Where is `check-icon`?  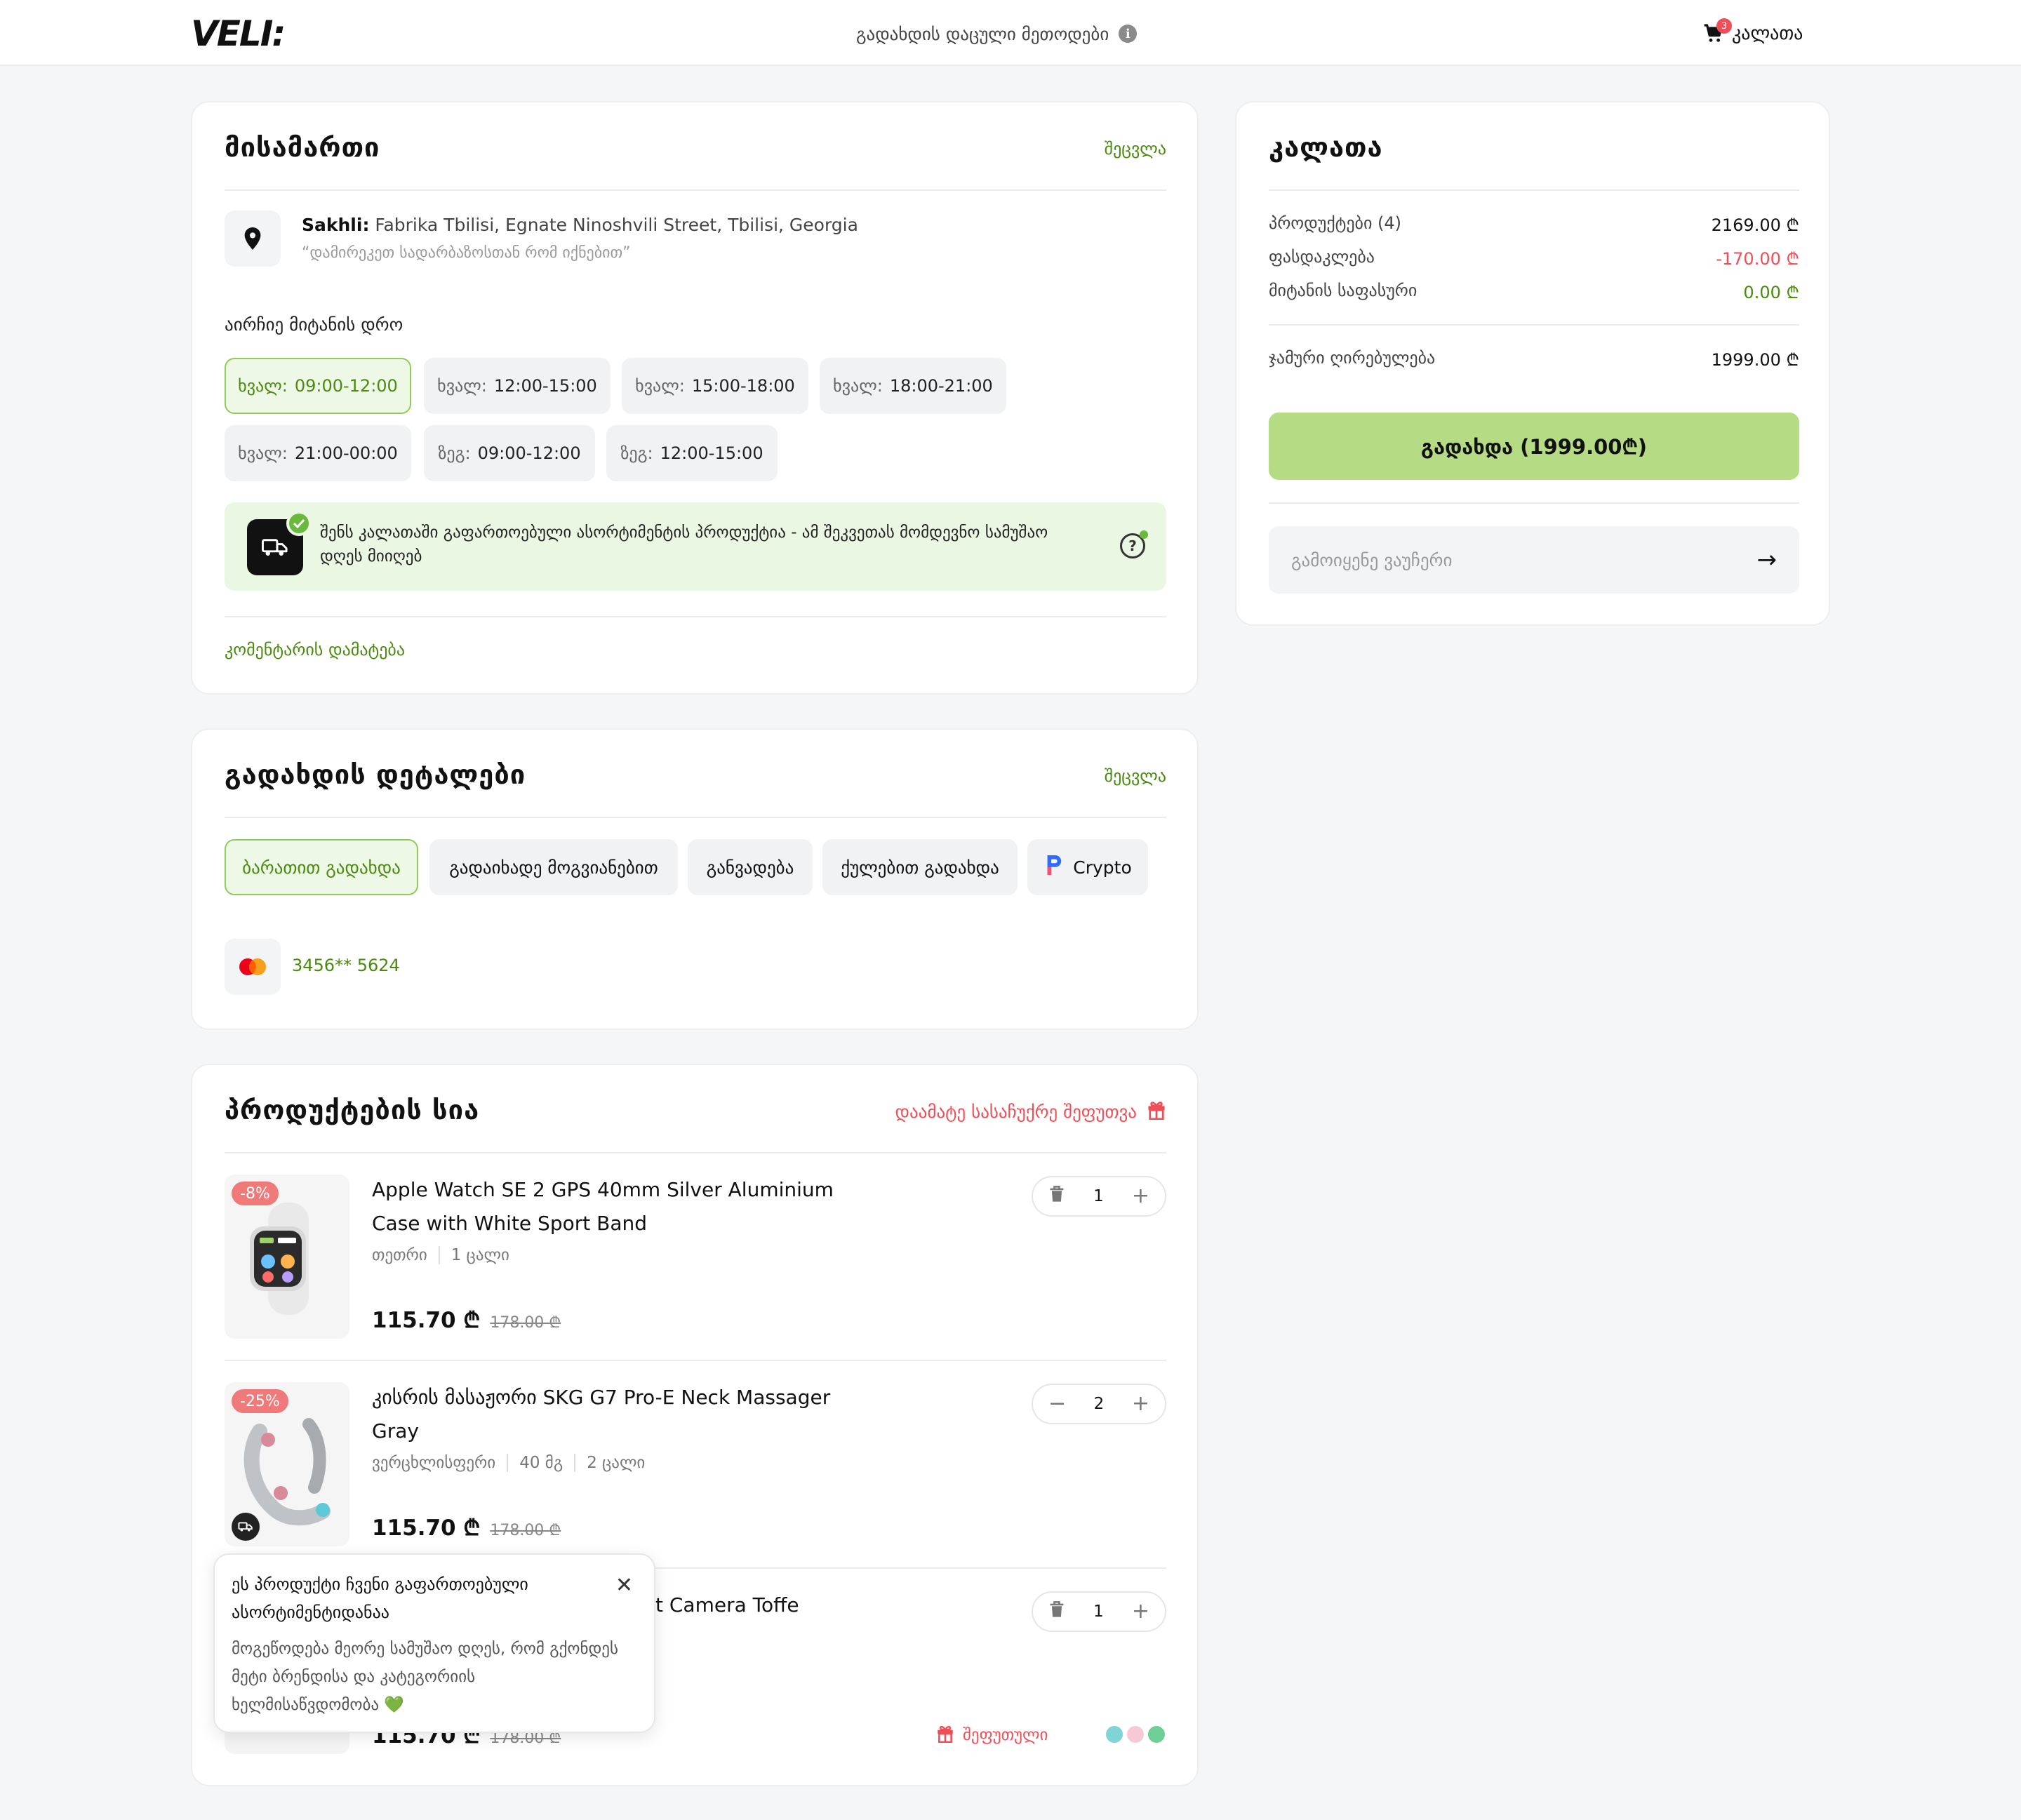 check-icon is located at coordinates (299, 523).